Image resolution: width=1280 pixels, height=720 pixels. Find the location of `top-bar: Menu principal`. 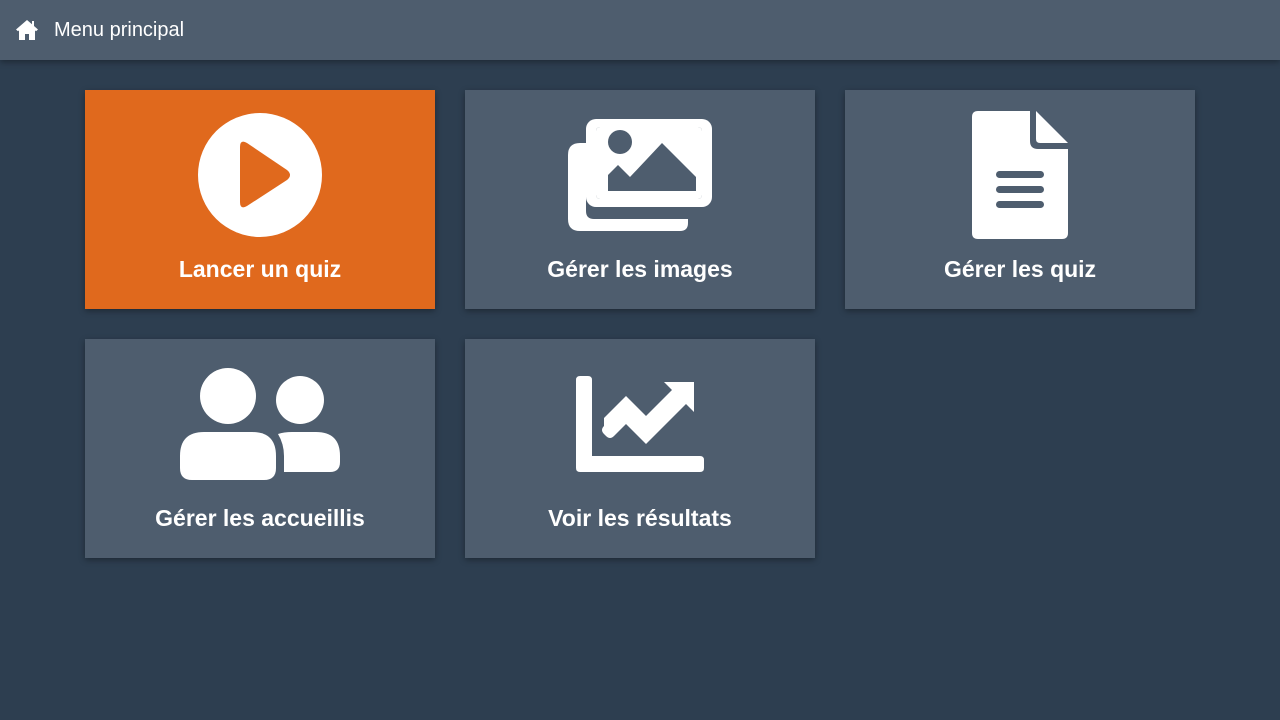

top-bar: Menu principal is located at coordinates (640, 30).